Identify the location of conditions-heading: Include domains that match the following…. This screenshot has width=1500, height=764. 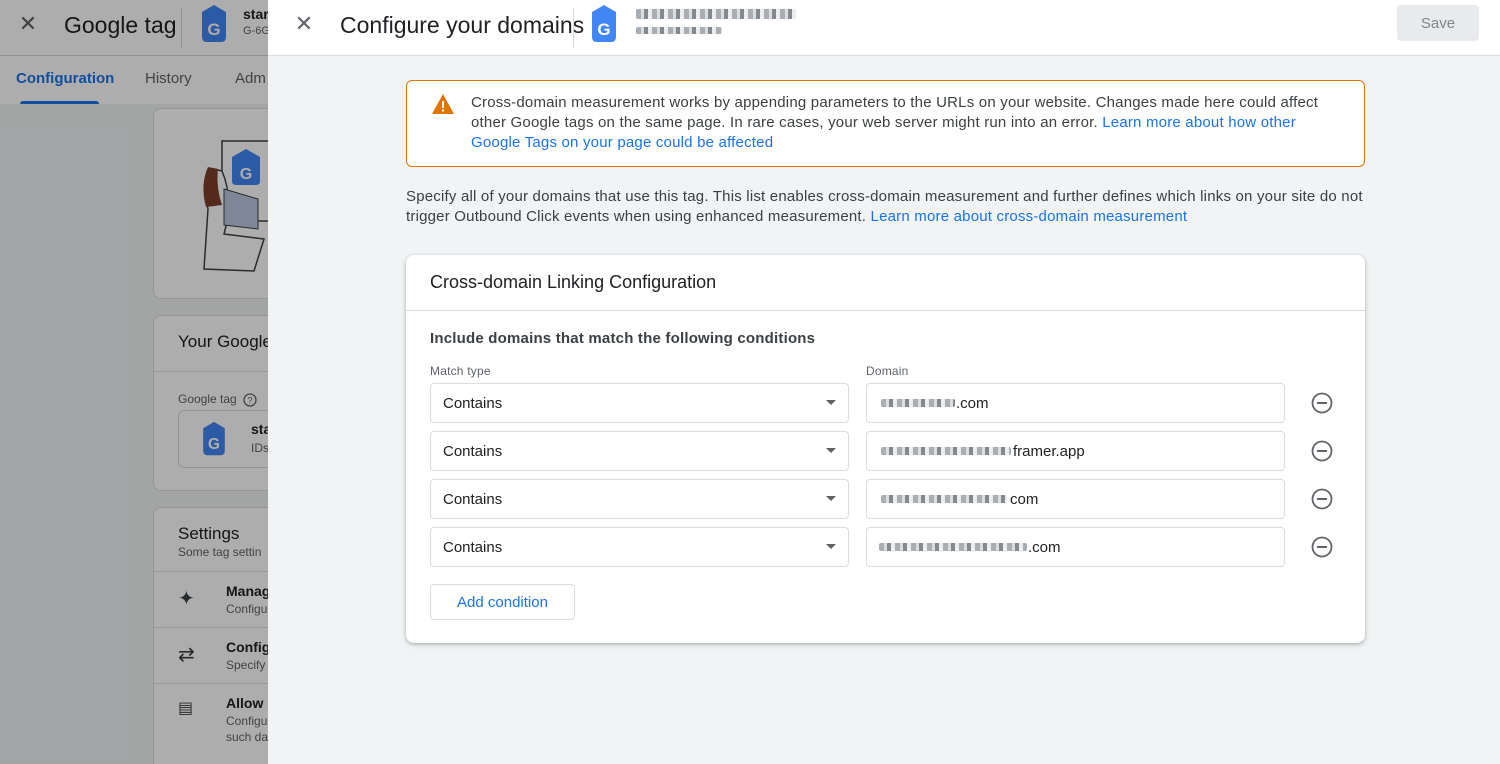
(623, 338).